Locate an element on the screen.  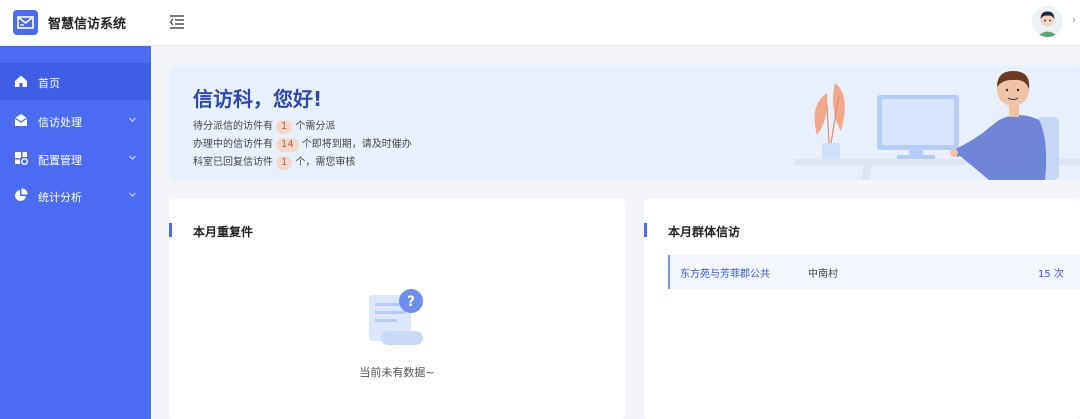
sidebar-item-label: 首页 is located at coordinates (49, 83).